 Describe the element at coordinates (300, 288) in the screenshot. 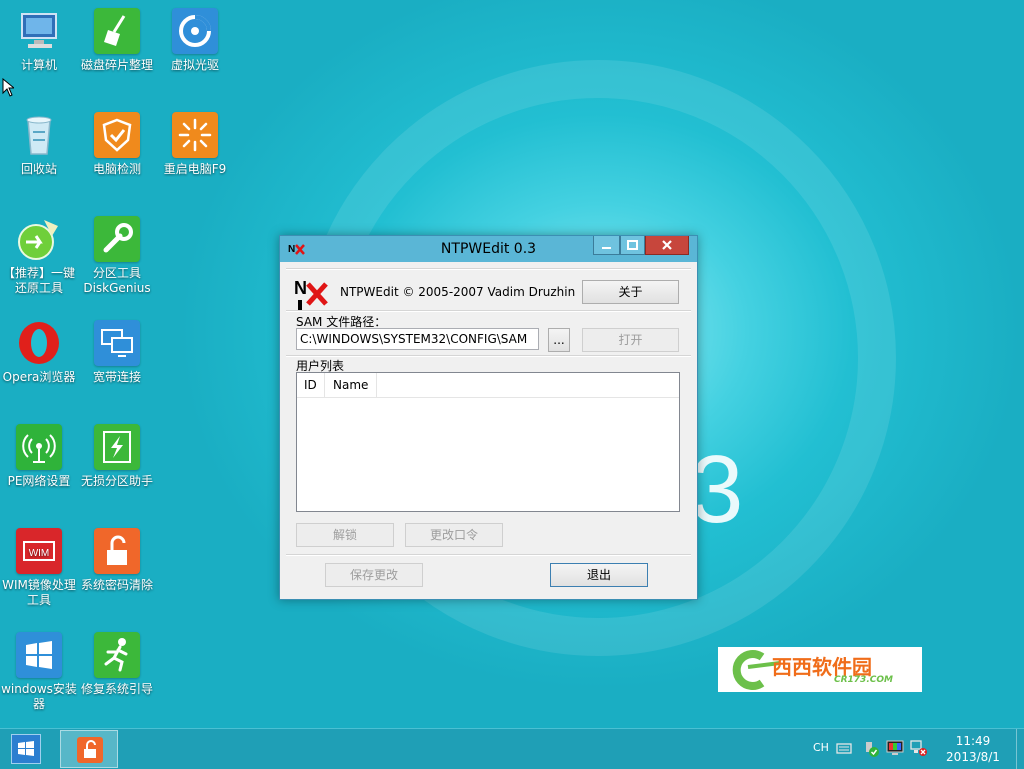

I see `svg-text: N` at that location.